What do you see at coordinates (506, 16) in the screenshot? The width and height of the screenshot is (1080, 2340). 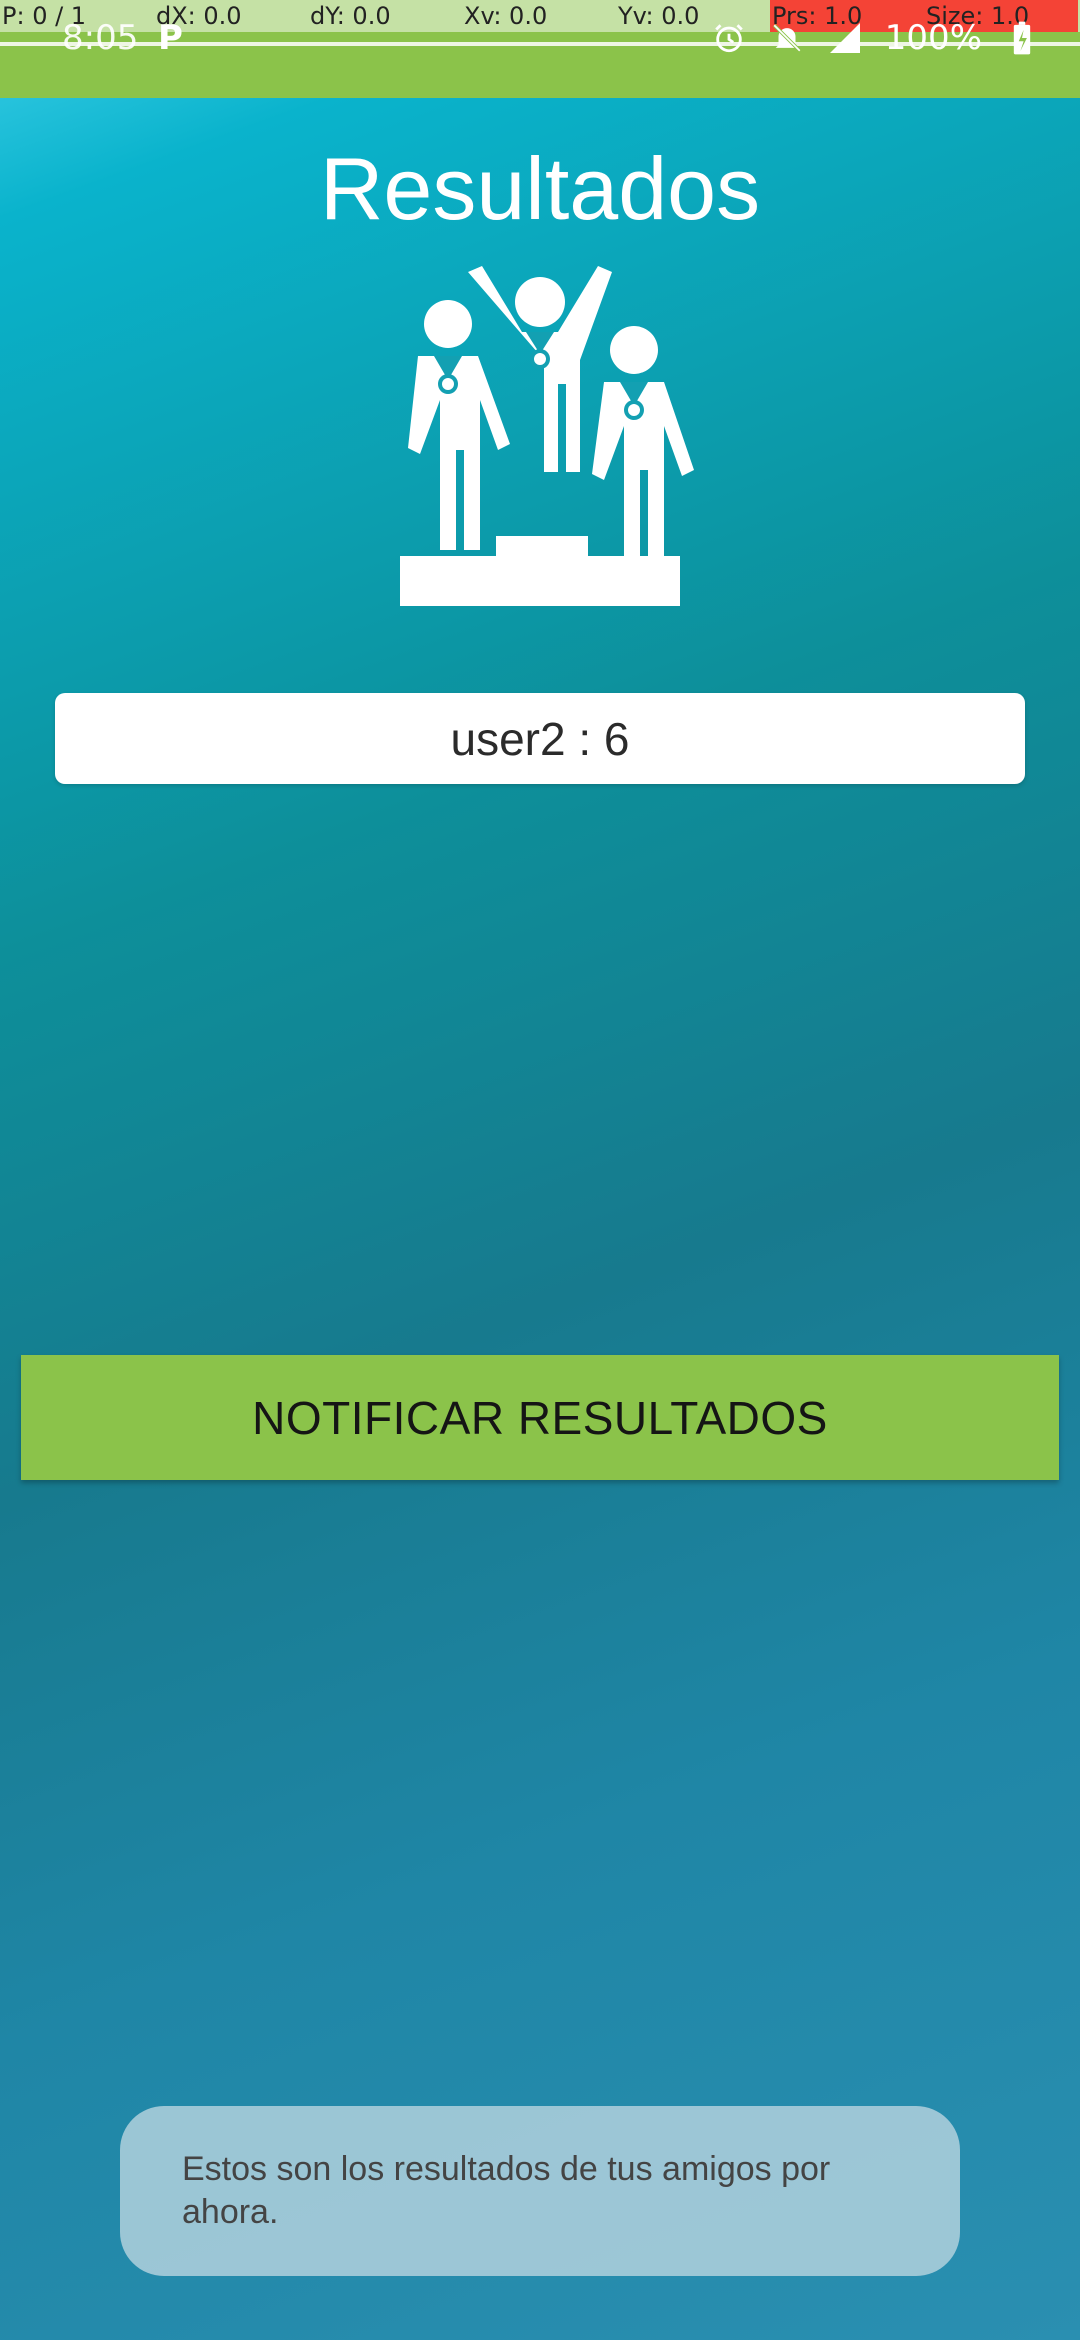 I see `debug-xv: Xv: 0.0` at bounding box center [506, 16].